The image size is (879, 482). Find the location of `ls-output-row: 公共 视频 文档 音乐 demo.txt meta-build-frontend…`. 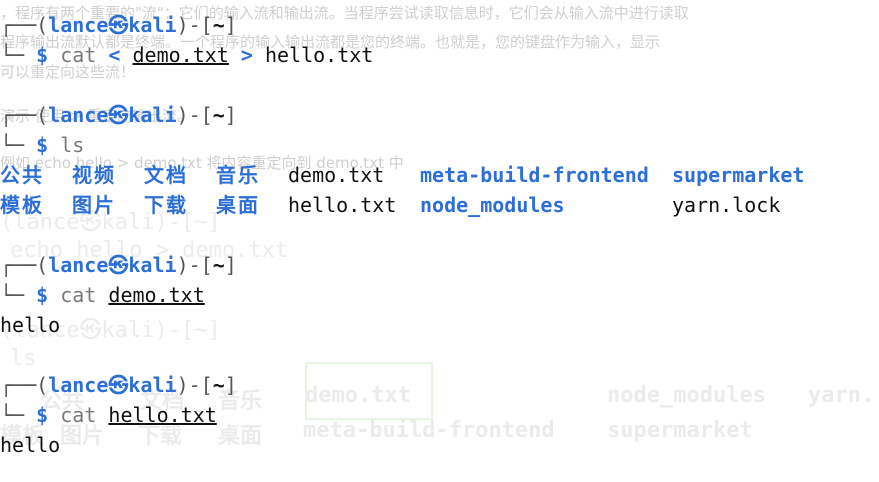

ls-output-row: 公共 视频 文档 音乐 demo.txt meta-build-frontend… is located at coordinates (439, 175).